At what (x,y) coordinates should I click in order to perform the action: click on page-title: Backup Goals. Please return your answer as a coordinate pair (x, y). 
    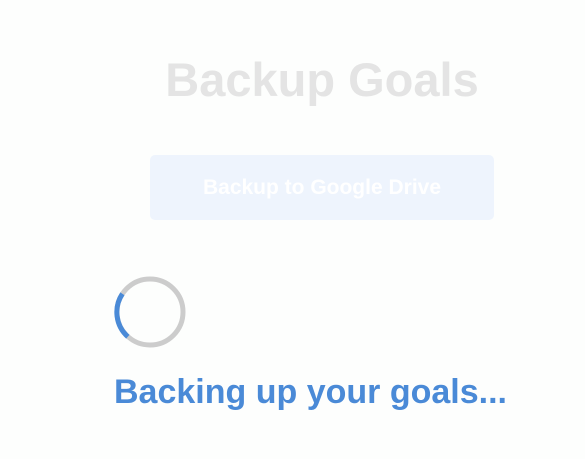
    Looking at the image, I should click on (322, 79).